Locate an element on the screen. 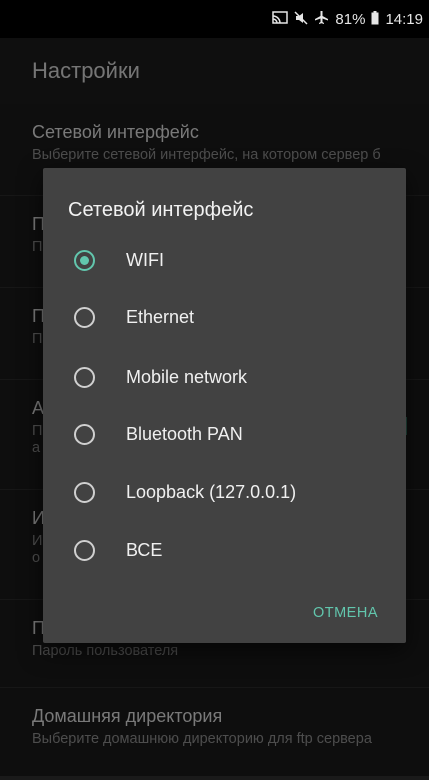 Image resolution: width=429 pixels, height=780 pixels. radio-selected-icon is located at coordinates (84, 260).